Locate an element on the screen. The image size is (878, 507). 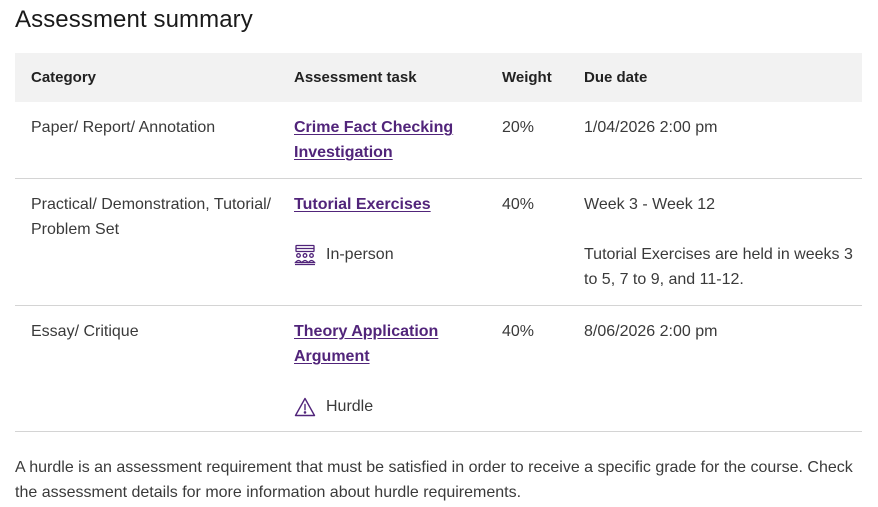
delivery-mode: In-person is located at coordinates (389, 254).